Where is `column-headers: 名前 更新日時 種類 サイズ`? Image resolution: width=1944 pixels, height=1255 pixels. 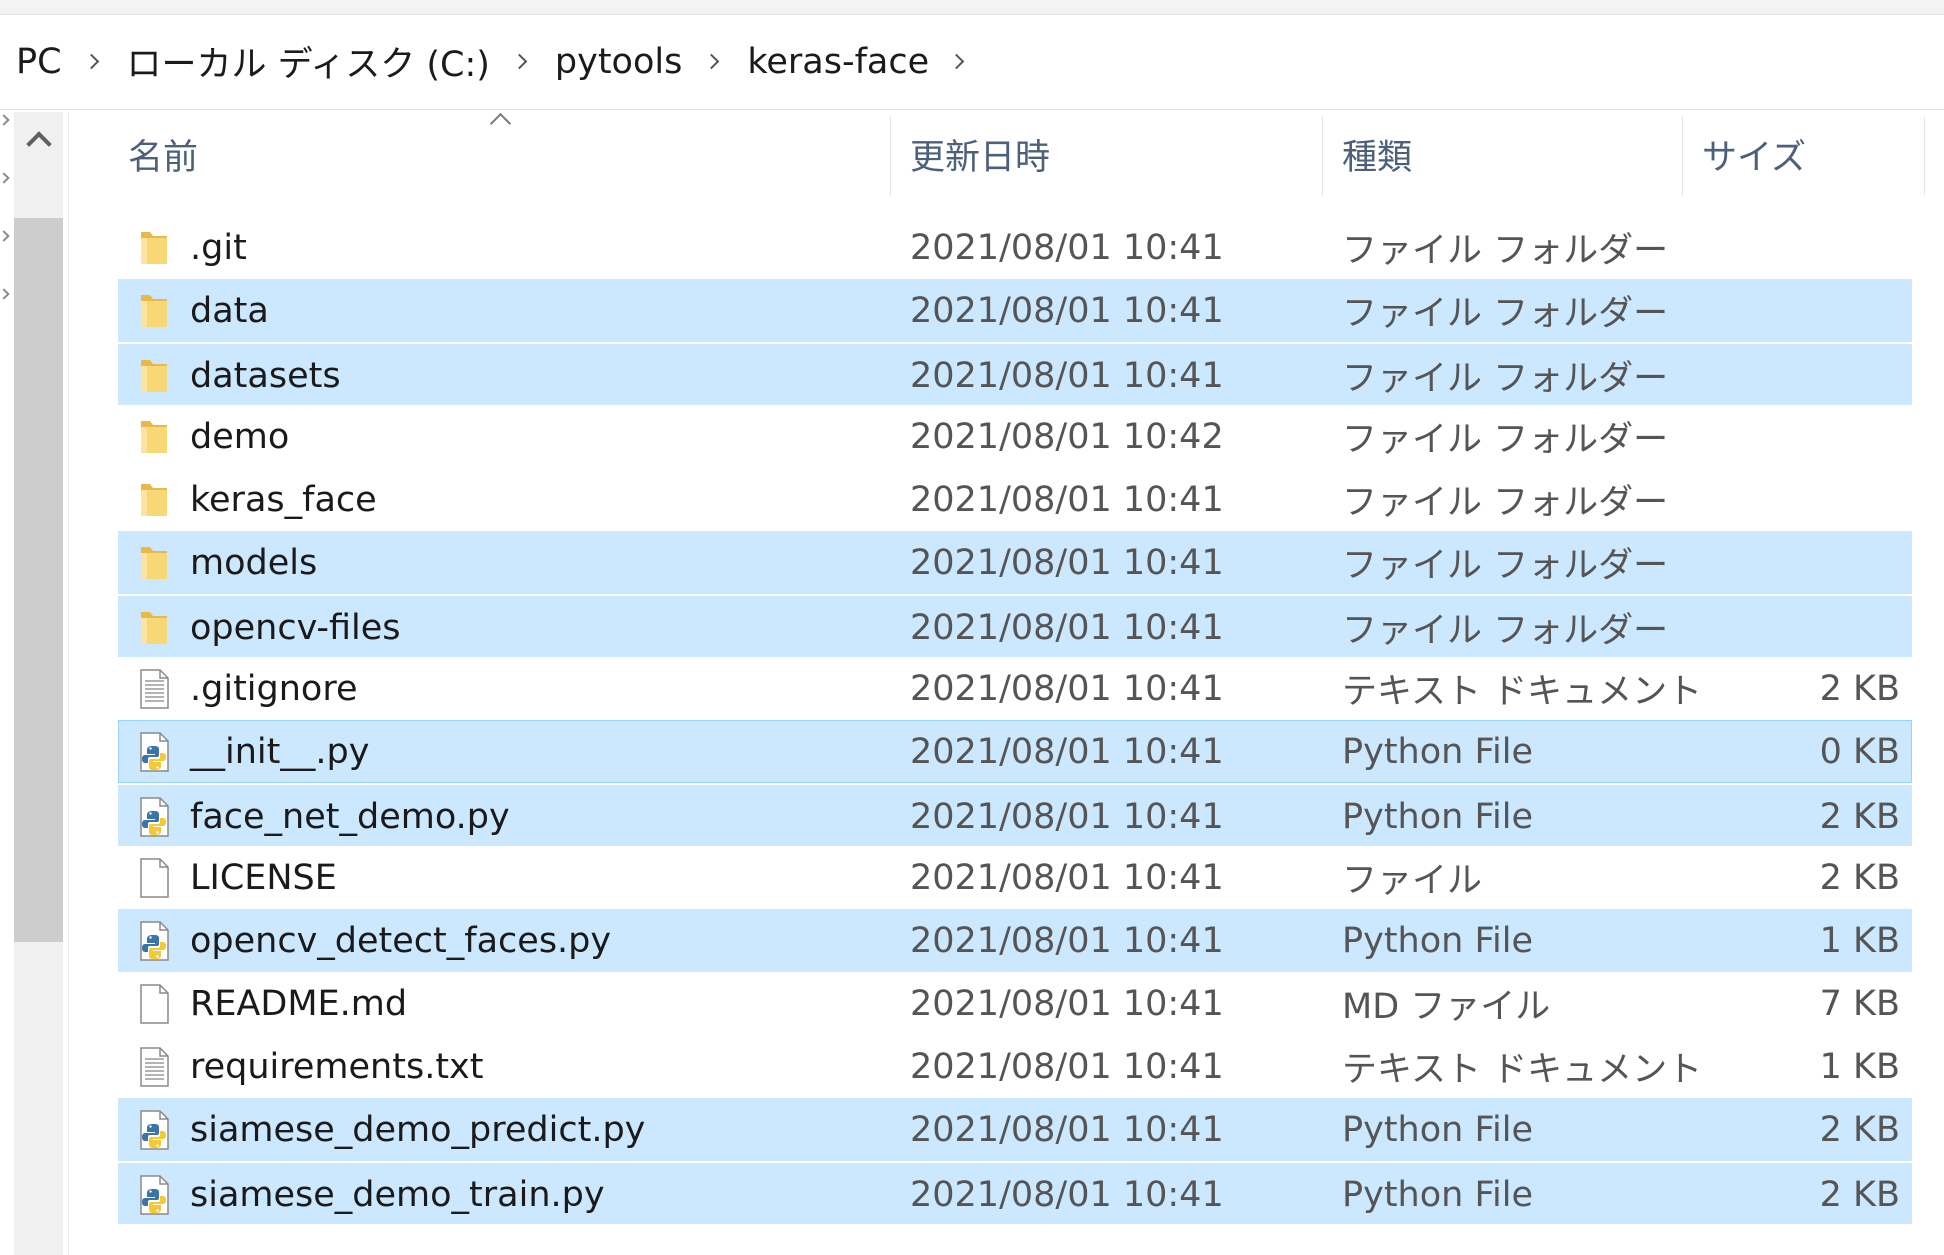 column-headers: 名前 更新日時 種類 サイズ is located at coordinates (1023, 157).